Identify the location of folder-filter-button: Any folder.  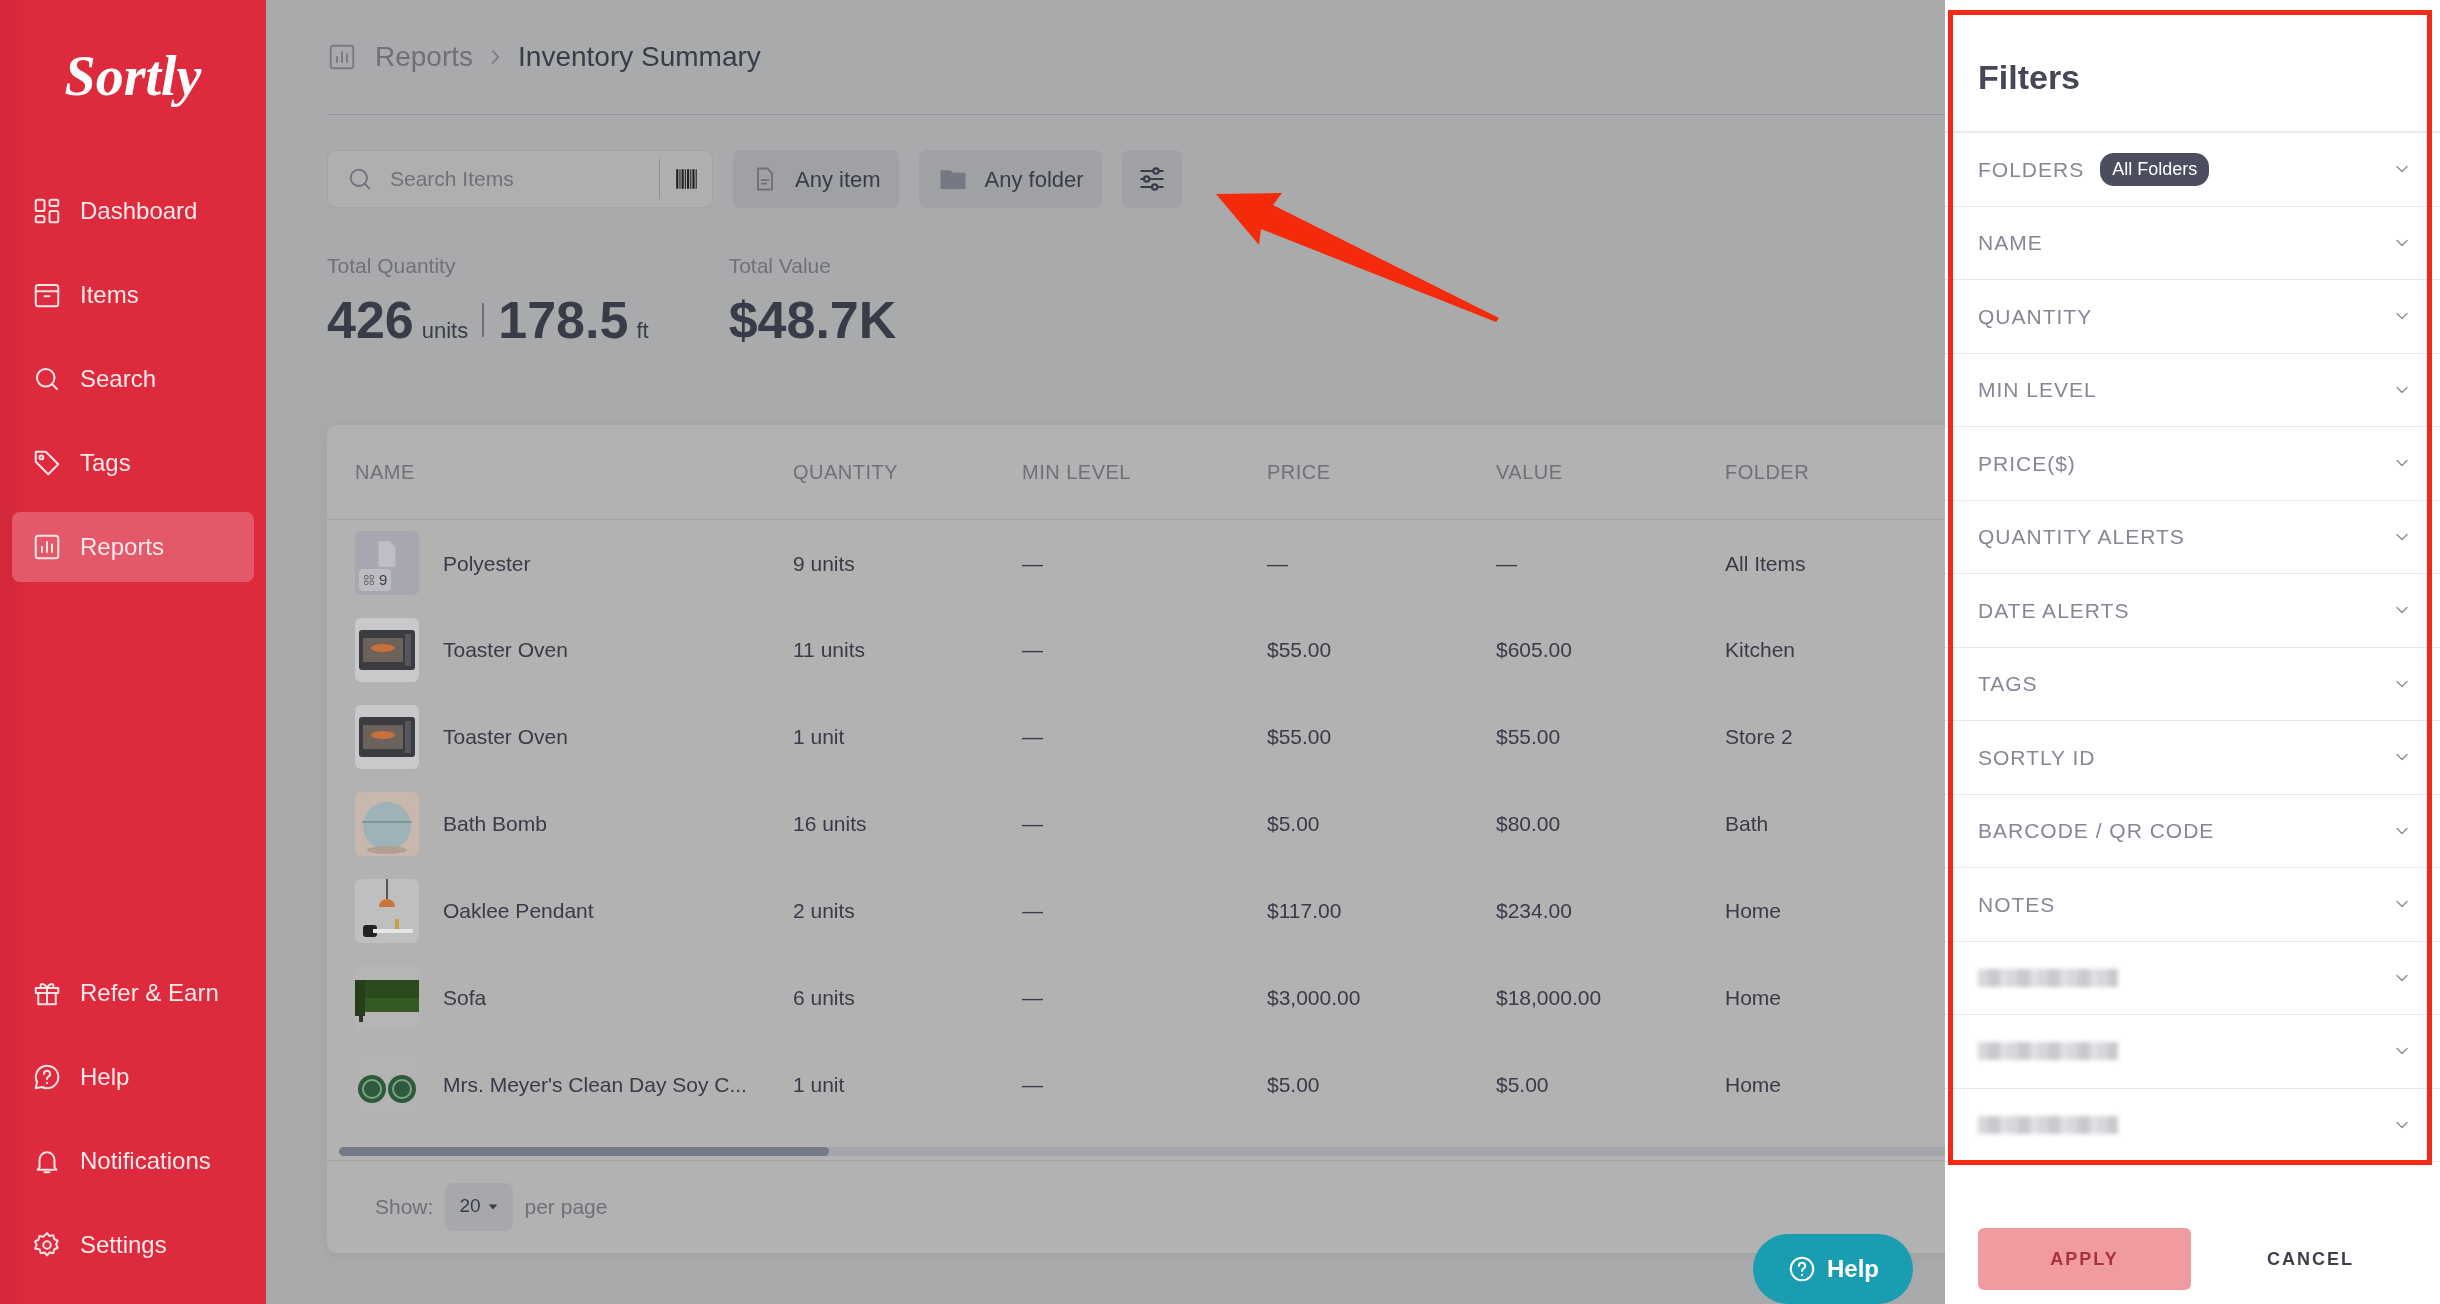
(1010, 179).